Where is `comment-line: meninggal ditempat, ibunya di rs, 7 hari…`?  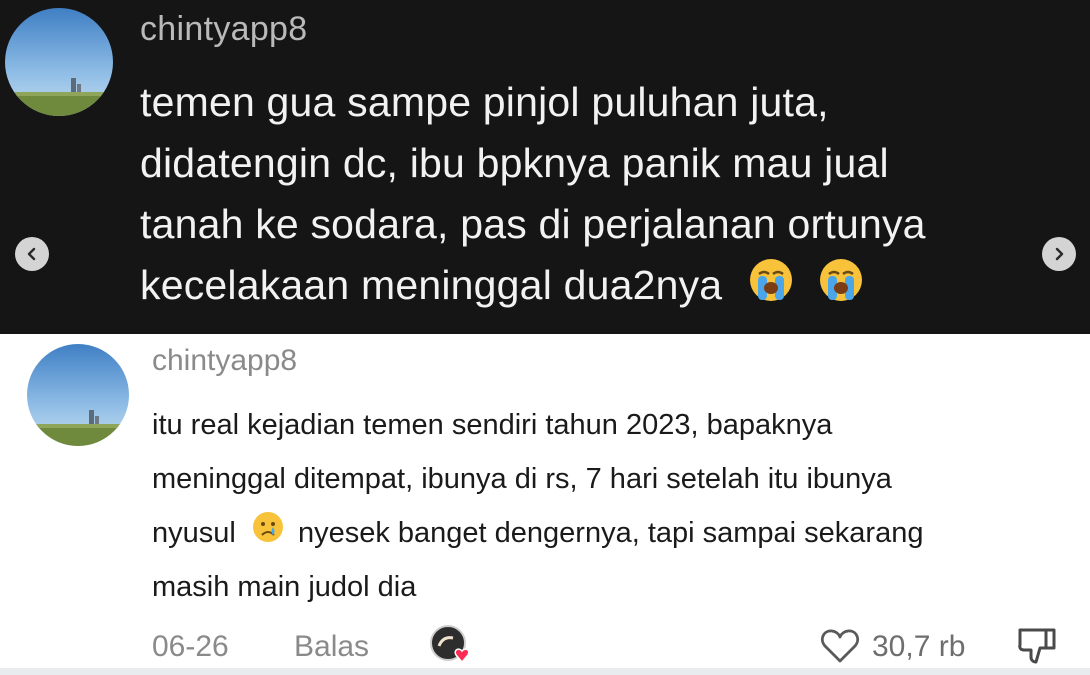 comment-line: meninggal ditempat, ibunya di rs, 7 hari… is located at coordinates (522, 479).